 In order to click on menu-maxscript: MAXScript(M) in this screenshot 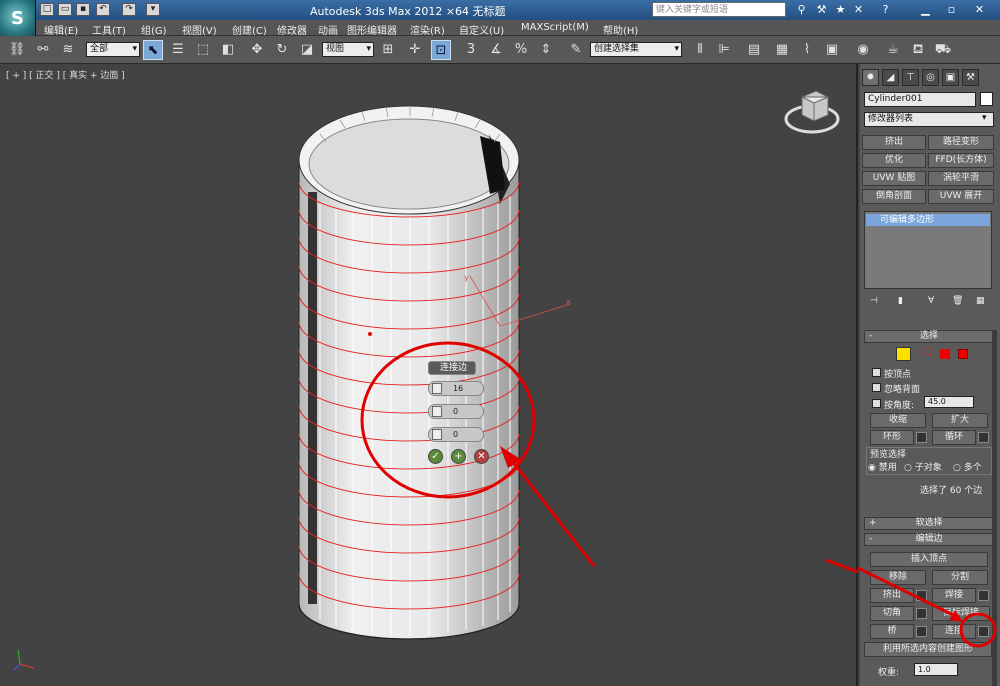, I will do `click(555, 27)`.